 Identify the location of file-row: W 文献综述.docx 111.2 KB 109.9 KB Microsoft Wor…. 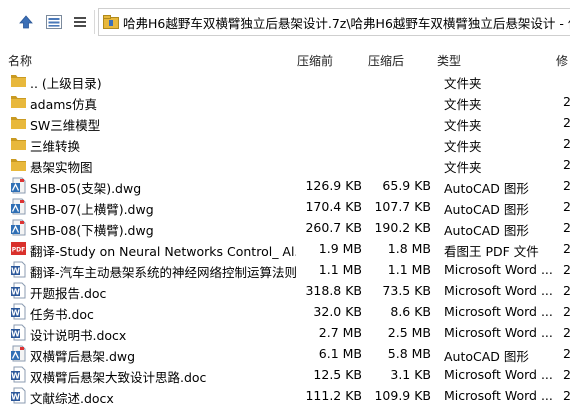
(285, 395).